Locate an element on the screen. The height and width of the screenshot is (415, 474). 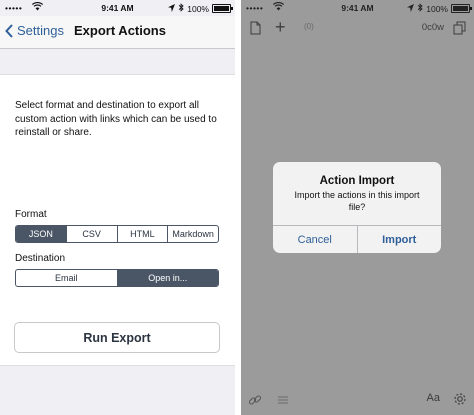
alert-buttons: Cancel Import is located at coordinates (357, 239).